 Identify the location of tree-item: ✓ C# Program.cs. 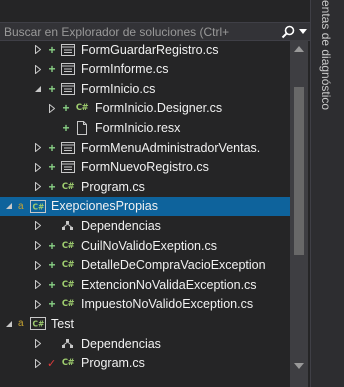
(145, 363).